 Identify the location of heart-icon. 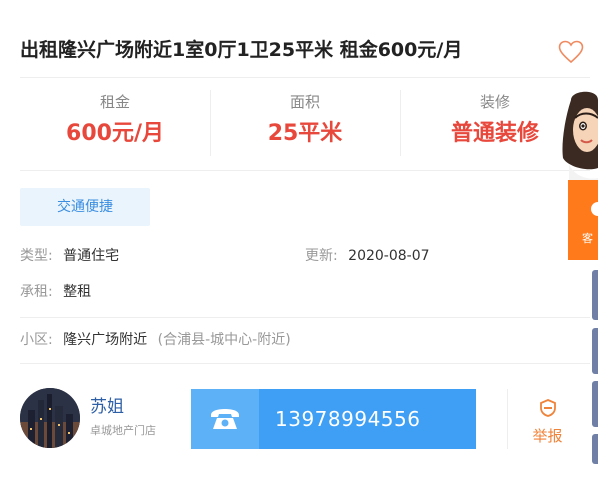
(571, 52).